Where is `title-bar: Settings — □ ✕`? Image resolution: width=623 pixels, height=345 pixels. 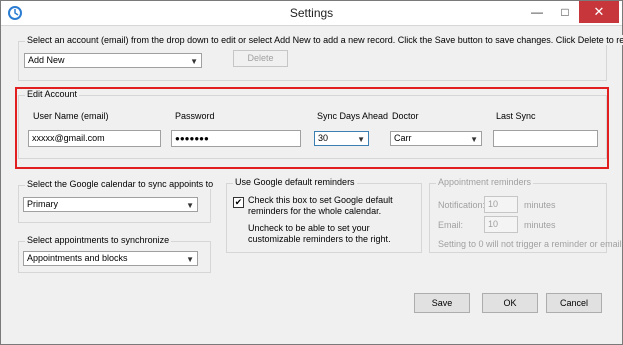
title-bar: Settings — □ ✕ is located at coordinates (311, 13).